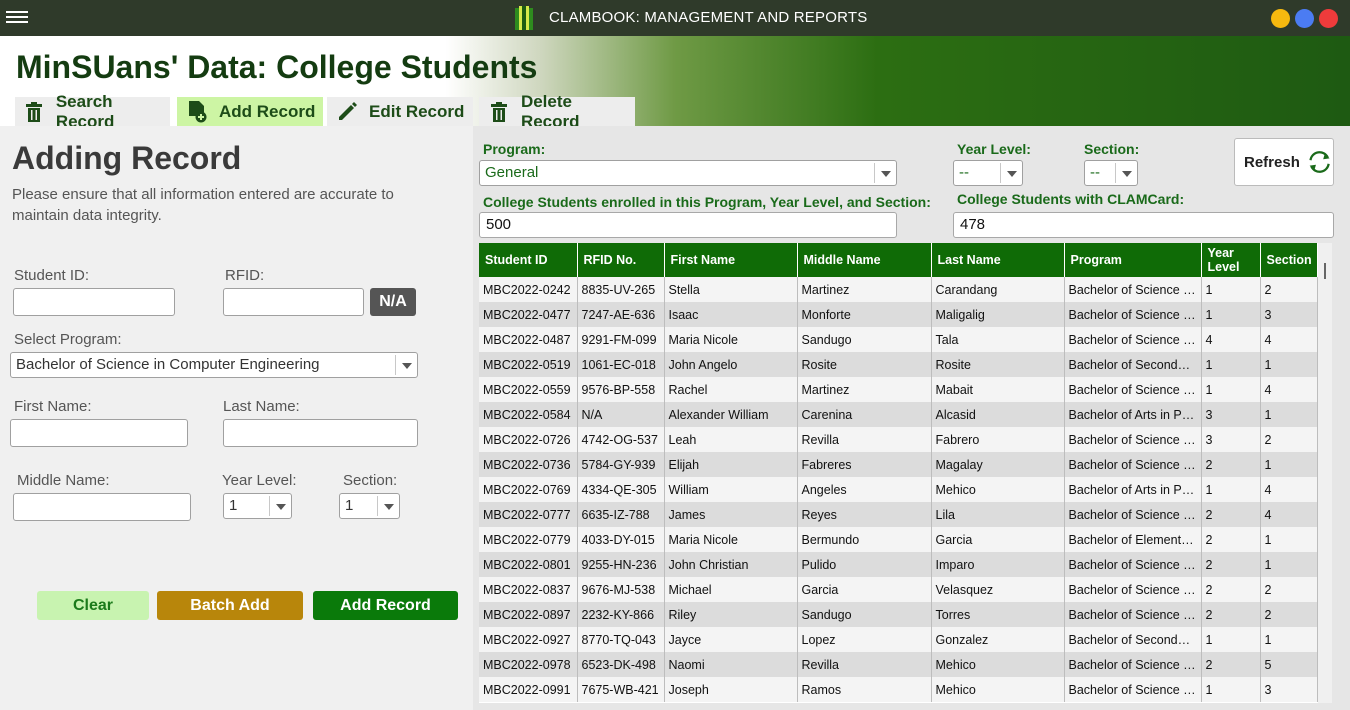  Describe the element at coordinates (293, 302) in the screenshot. I see `rfid-input` at that location.